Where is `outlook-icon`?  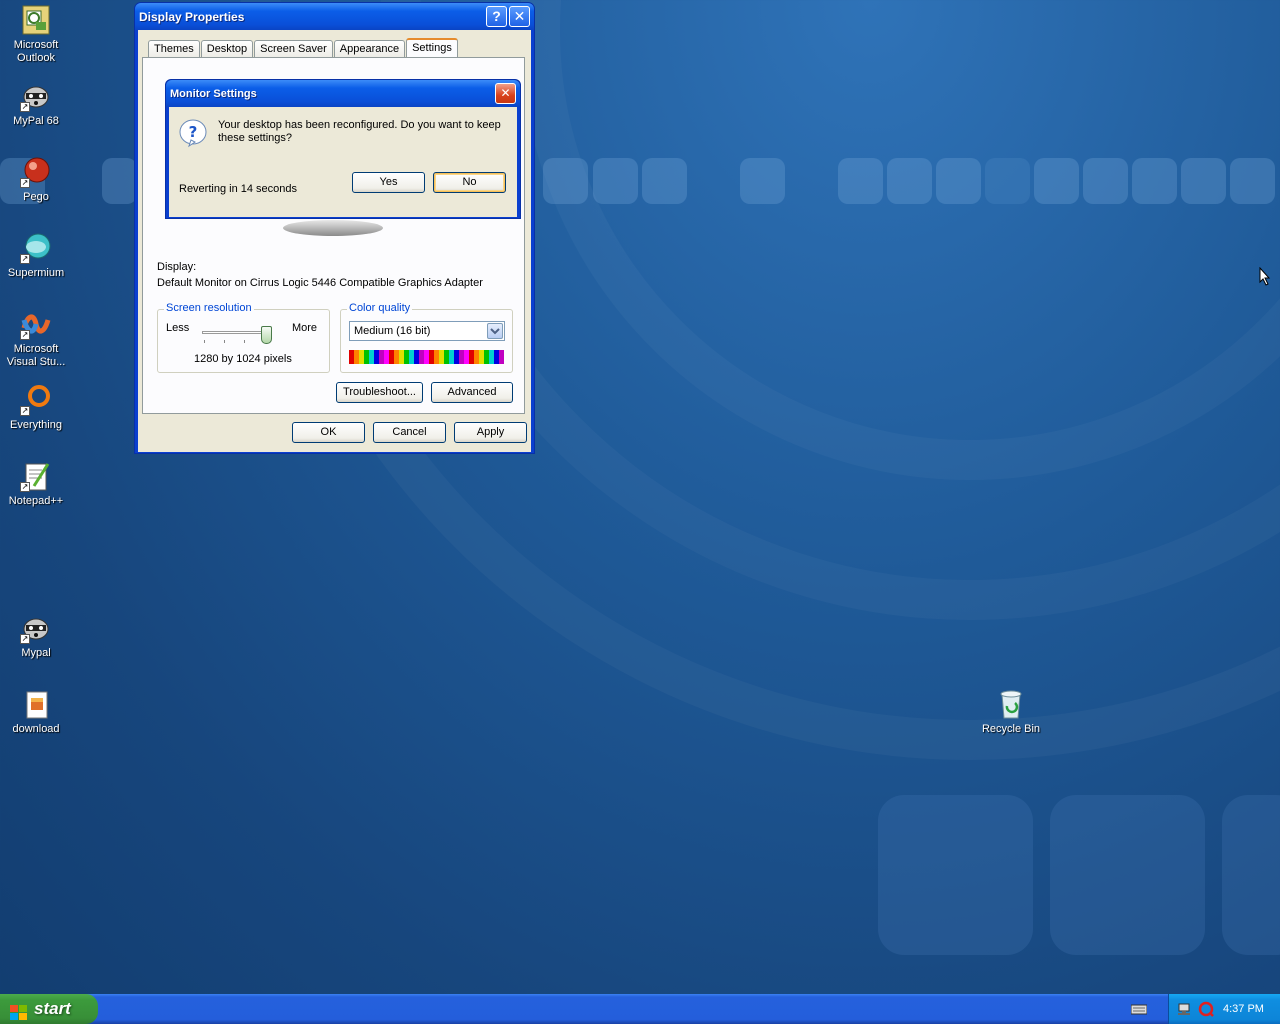 outlook-icon is located at coordinates (36, 20).